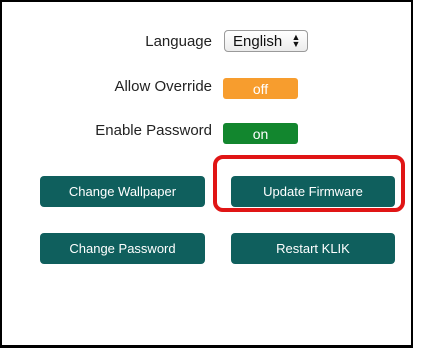  Describe the element at coordinates (122, 191) in the screenshot. I see `change-wallpaper-button: Change Wallpaper` at that location.